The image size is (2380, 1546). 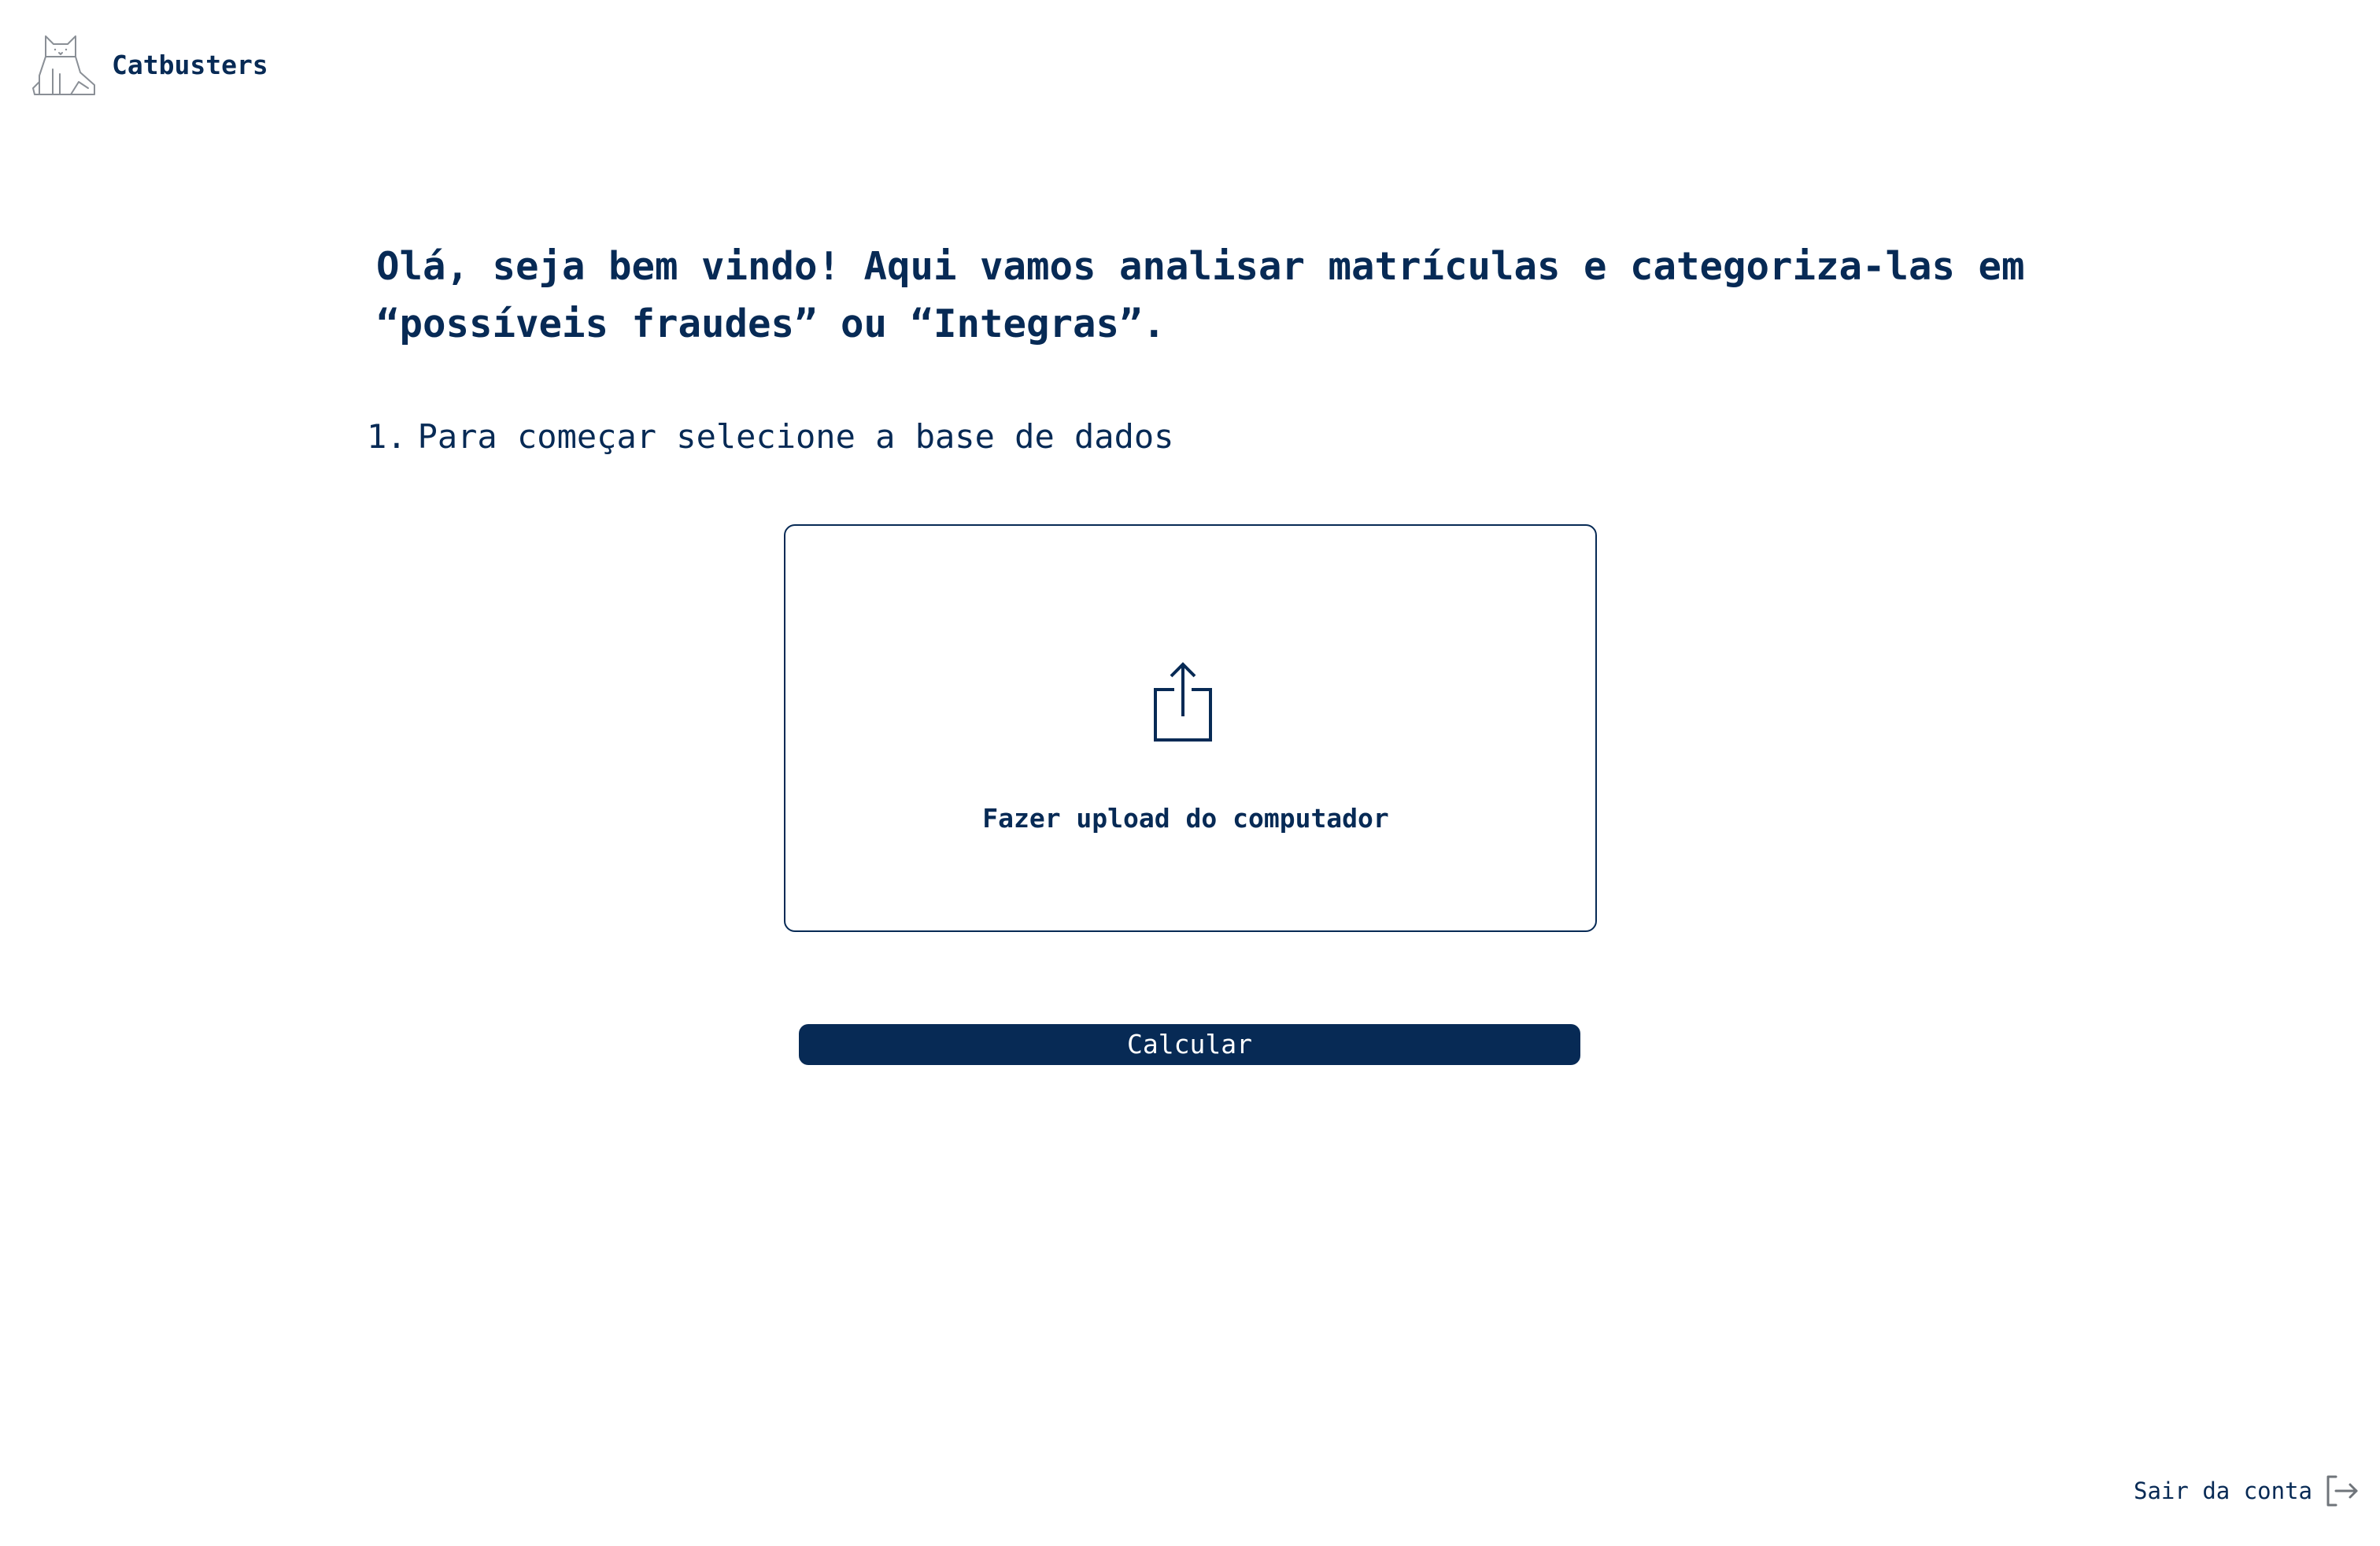 What do you see at coordinates (1183, 702) in the screenshot?
I see `upload-icon` at bounding box center [1183, 702].